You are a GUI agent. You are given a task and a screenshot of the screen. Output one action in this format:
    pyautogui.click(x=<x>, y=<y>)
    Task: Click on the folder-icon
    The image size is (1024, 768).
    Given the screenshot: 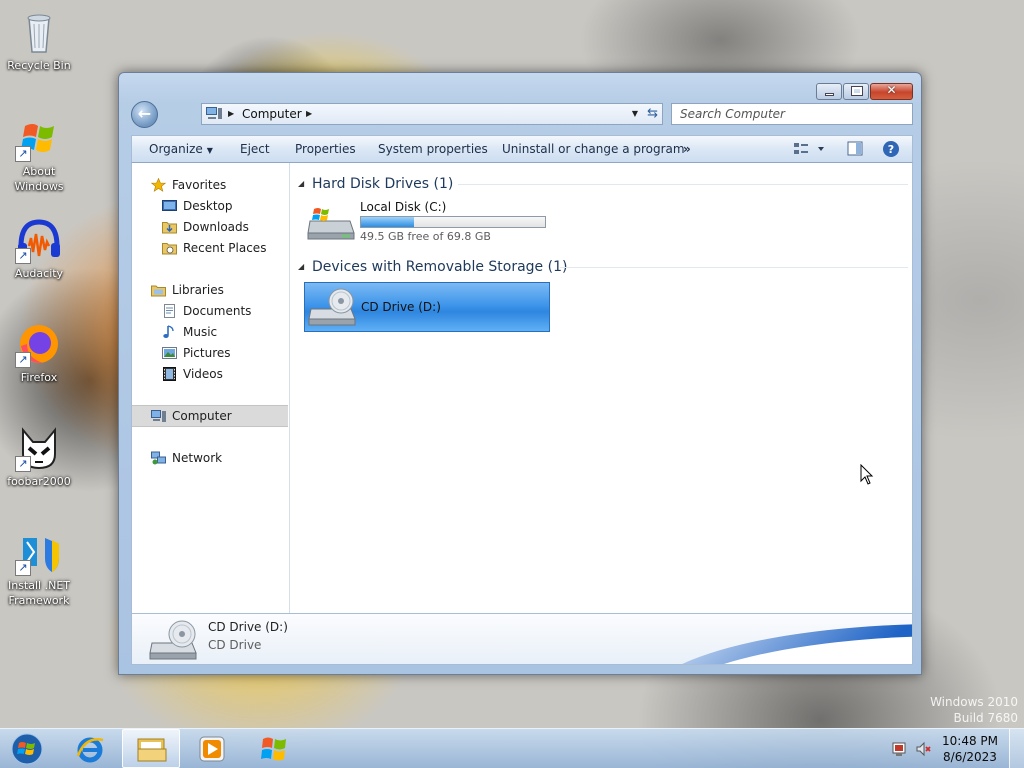 What is the action you would take?
    pyautogui.click(x=152, y=750)
    